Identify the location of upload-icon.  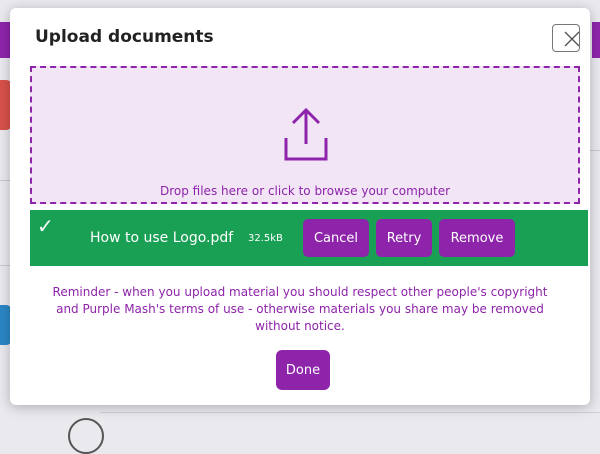
(306, 134).